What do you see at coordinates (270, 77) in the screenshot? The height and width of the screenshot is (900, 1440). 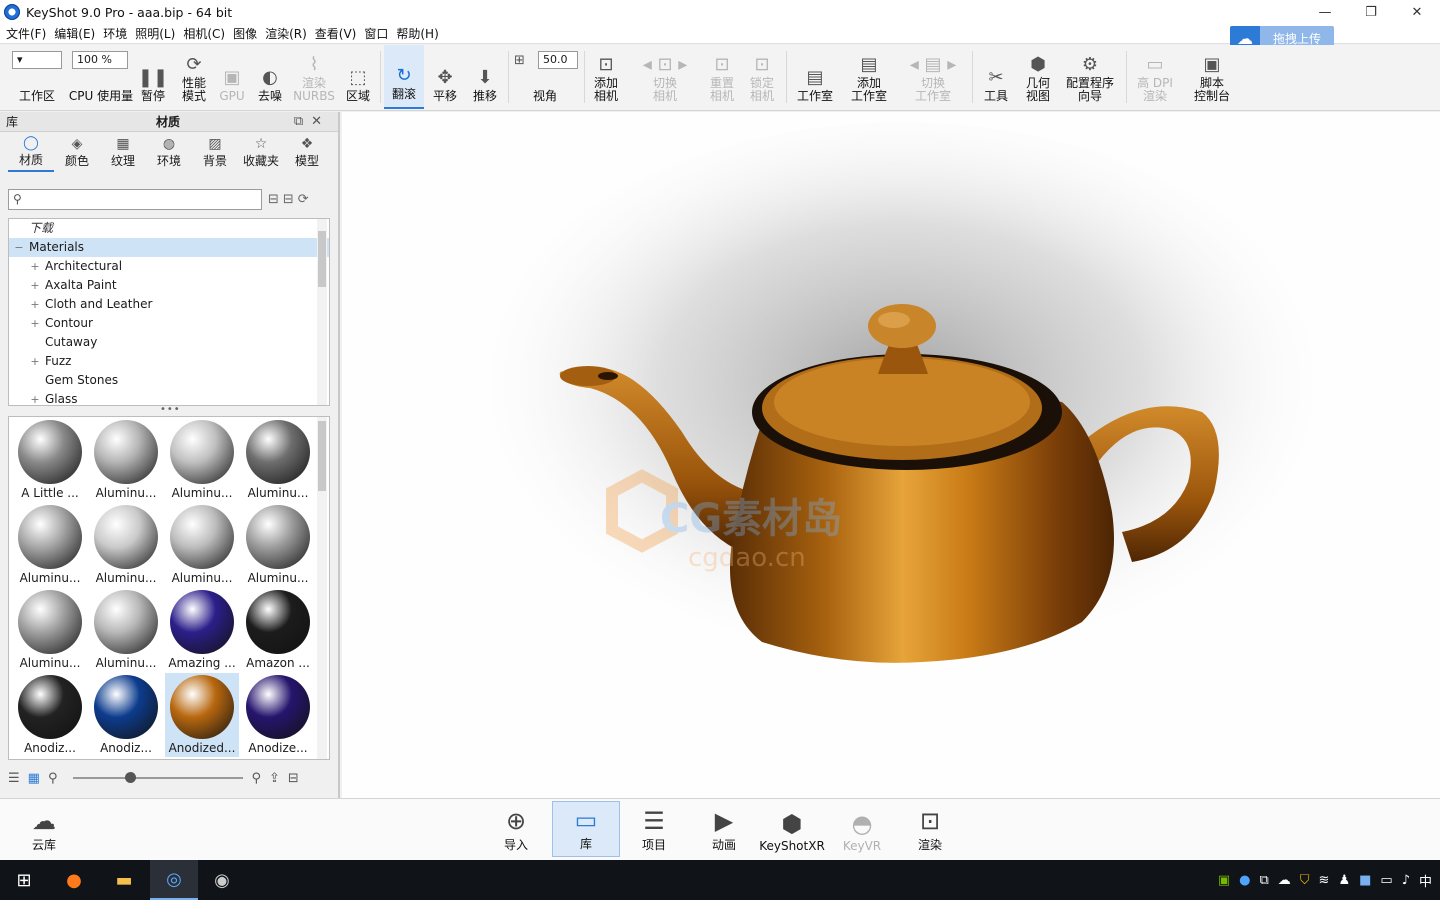 I see `denoise-button: ◐ 去噪` at bounding box center [270, 77].